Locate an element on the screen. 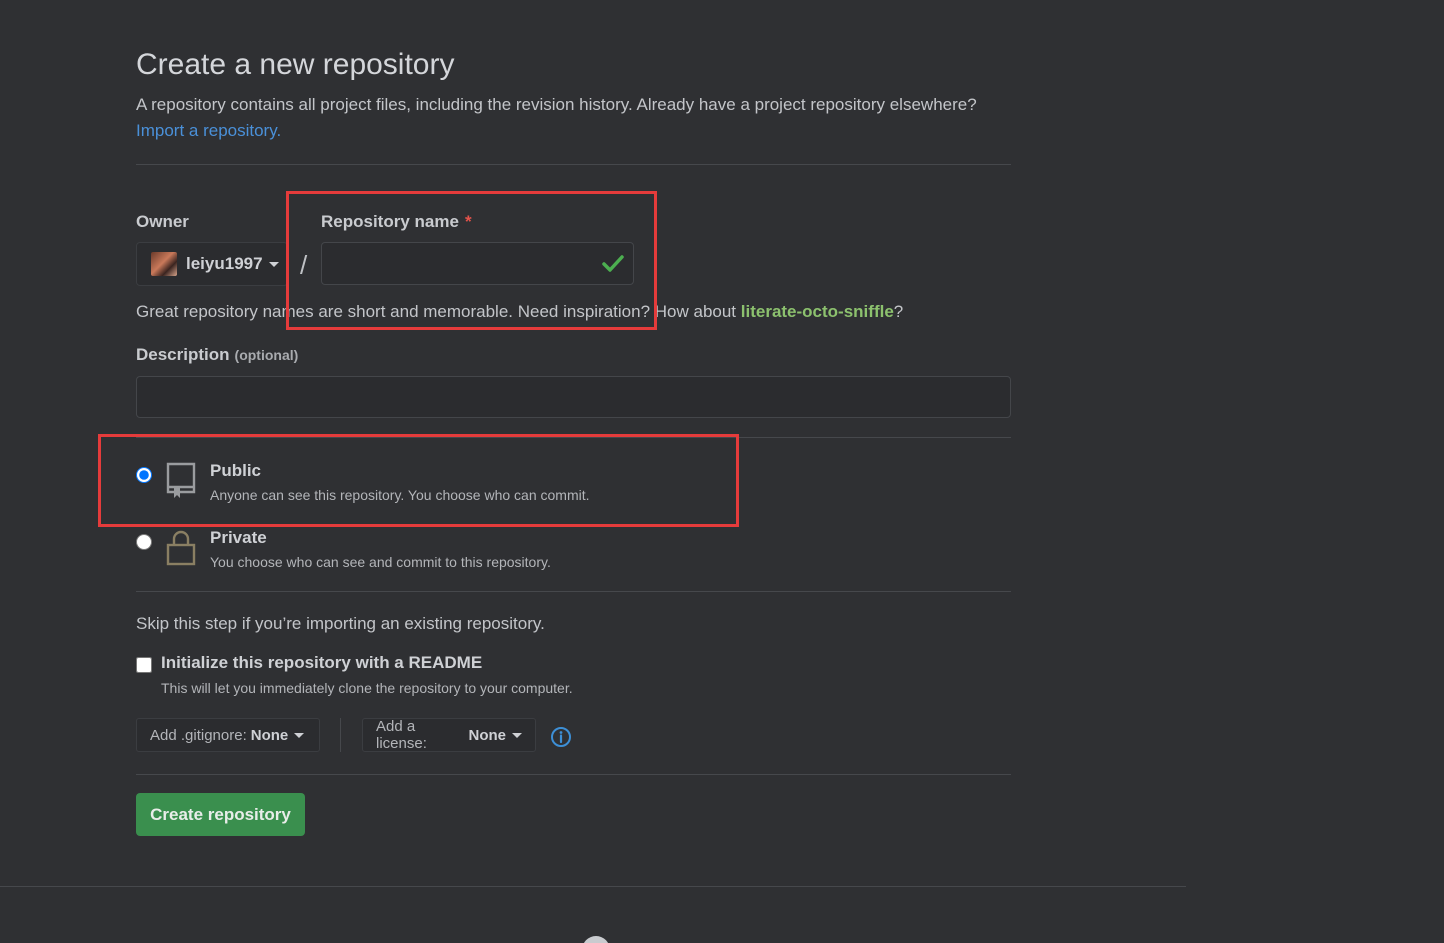 The height and width of the screenshot is (943, 1444). optional-marker: (optional) is located at coordinates (266, 355).